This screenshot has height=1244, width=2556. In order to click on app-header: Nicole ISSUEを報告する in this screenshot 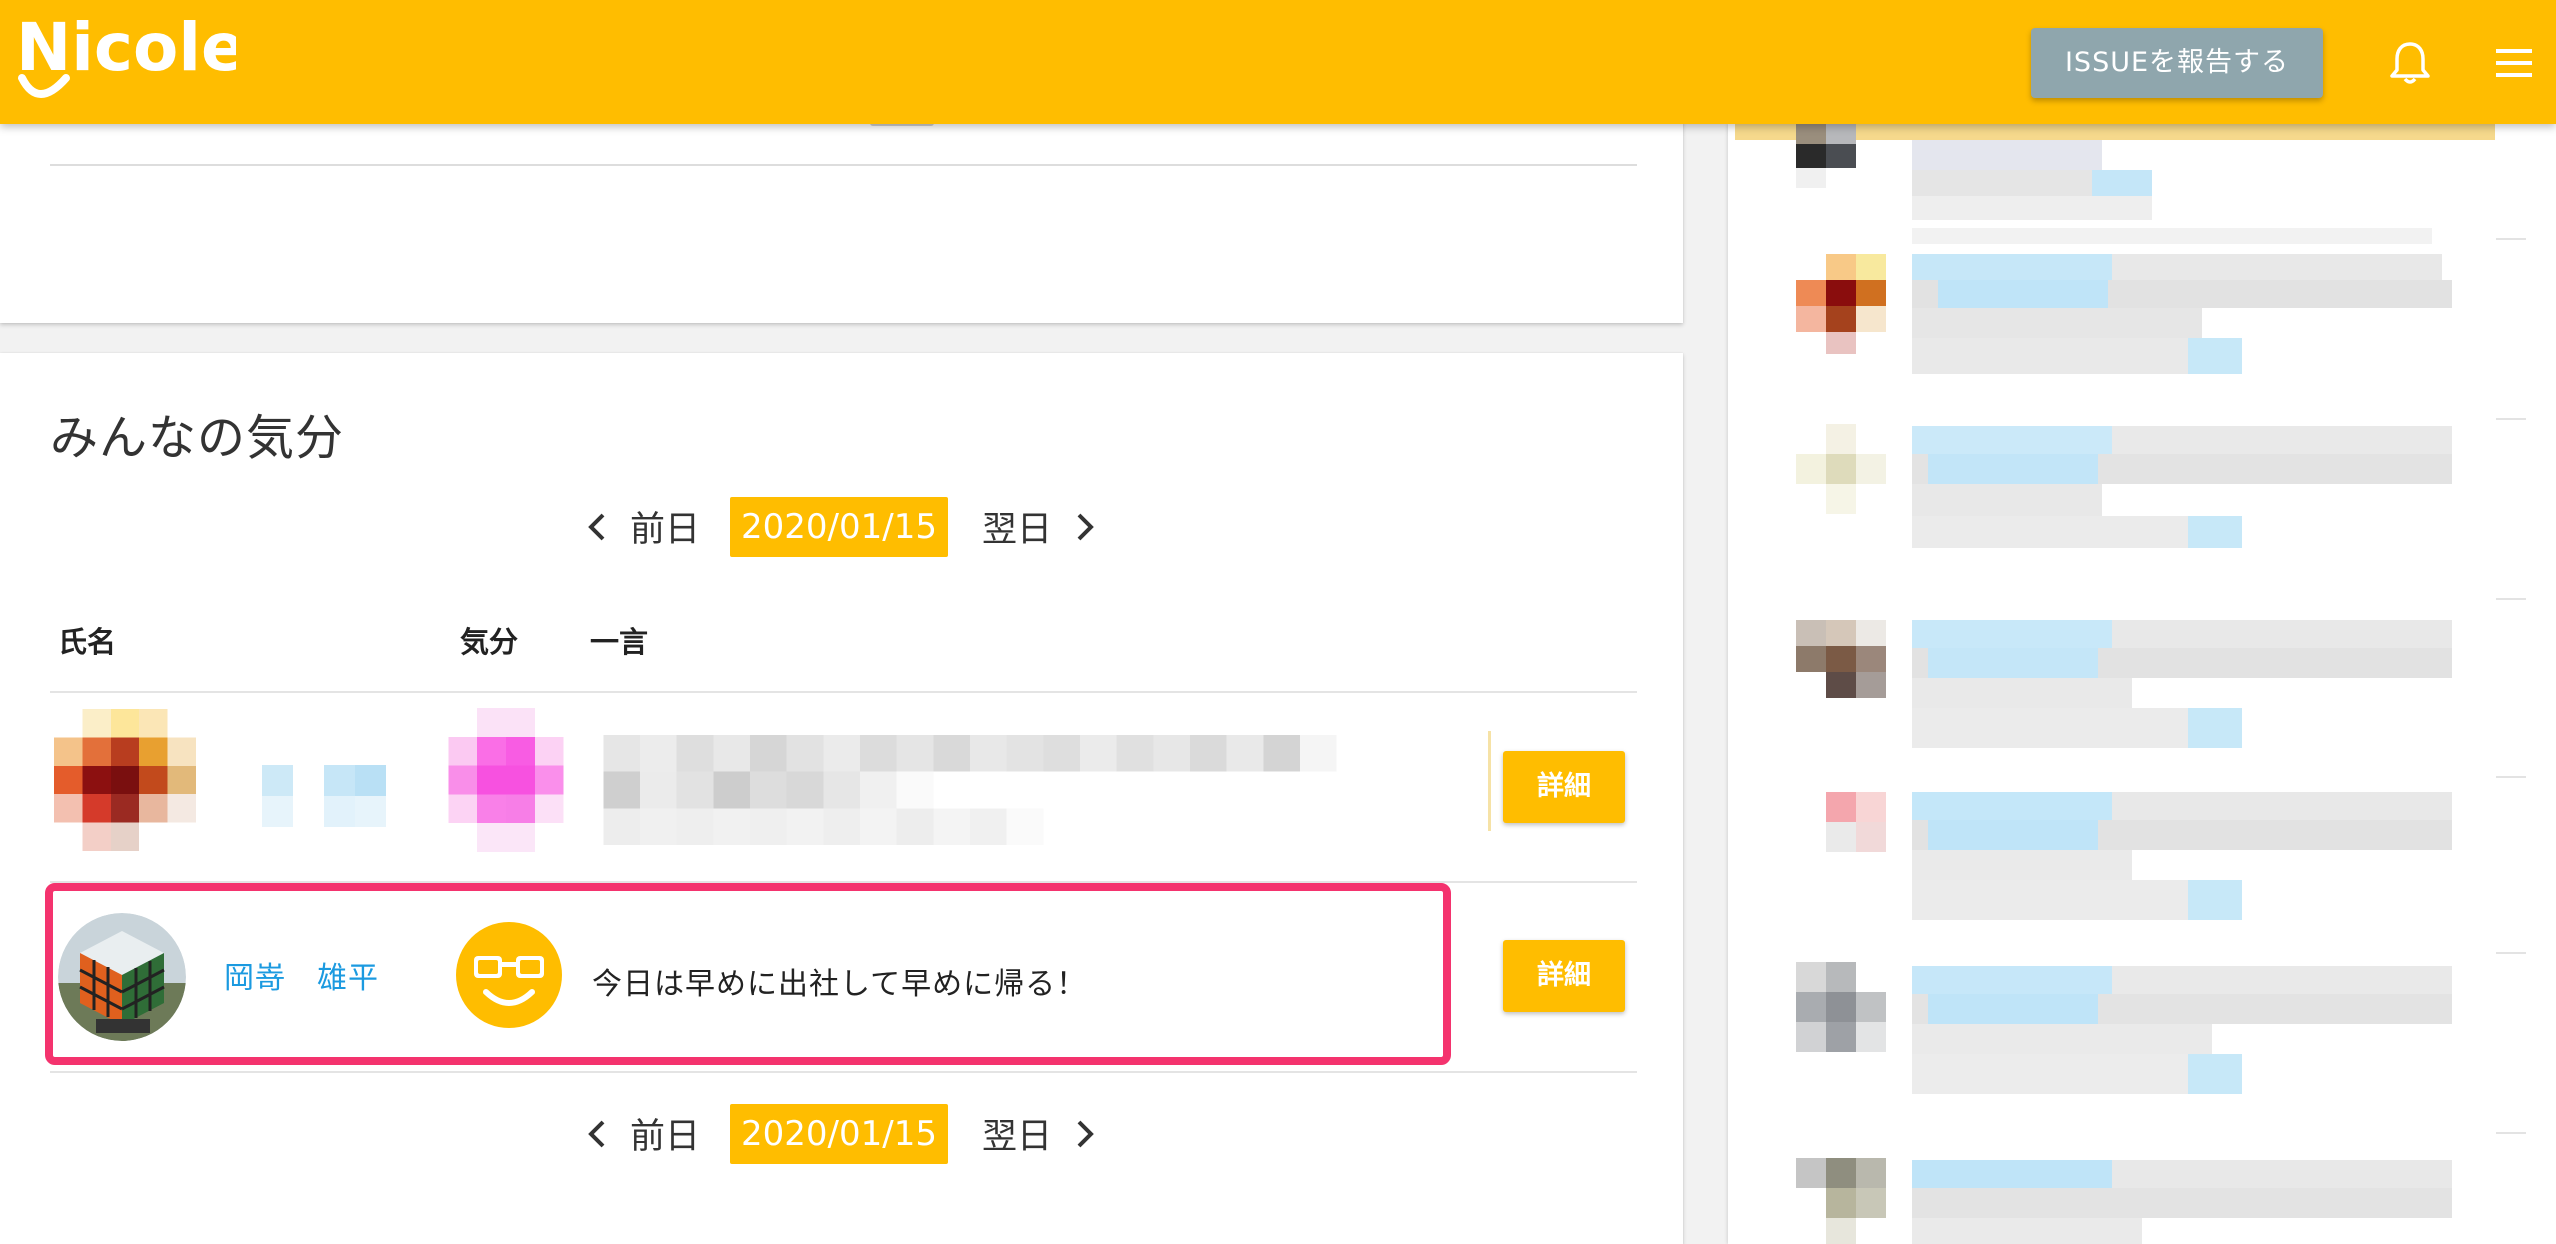, I will do `click(1278, 62)`.